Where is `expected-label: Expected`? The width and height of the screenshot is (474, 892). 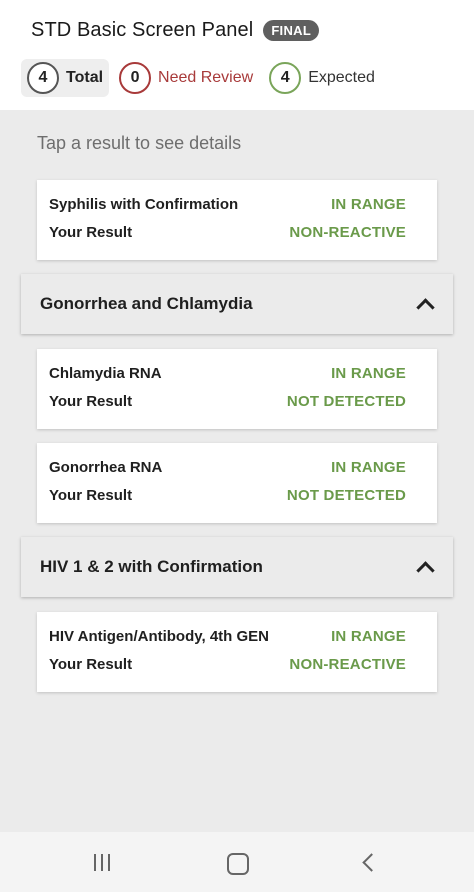 expected-label: Expected is located at coordinates (341, 77).